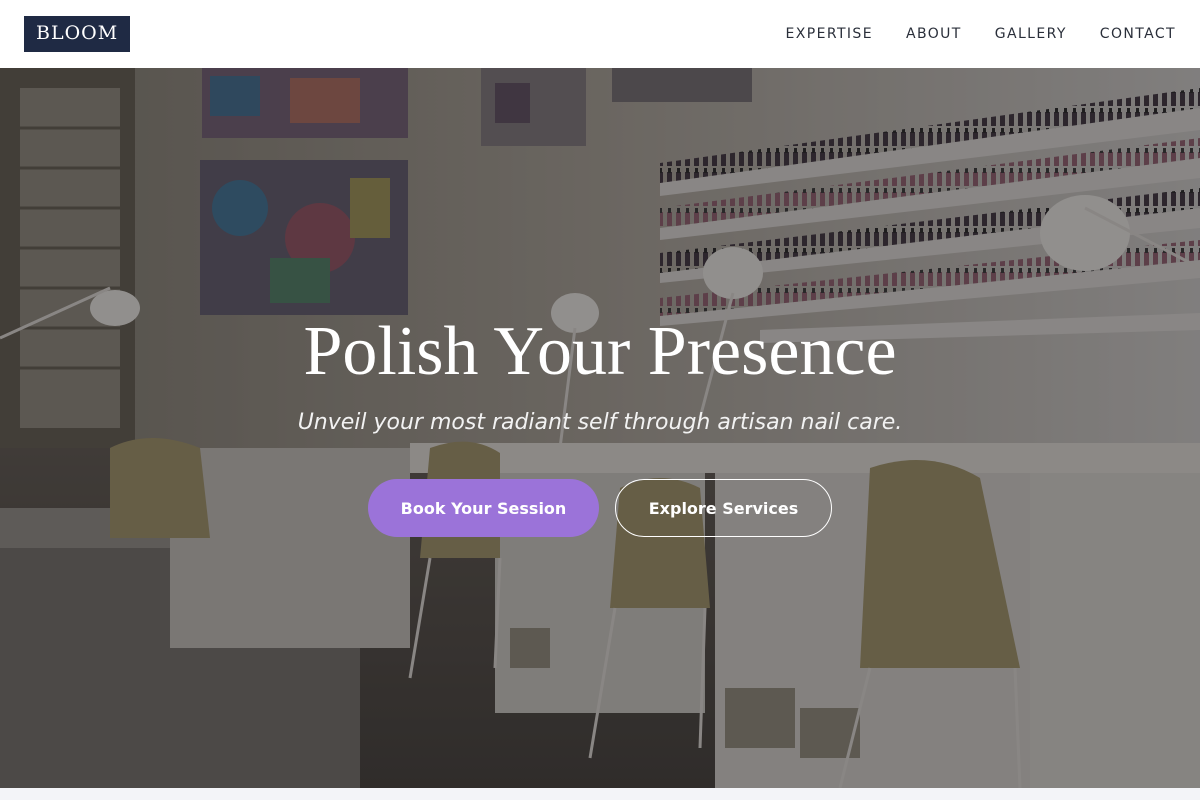 The height and width of the screenshot is (800, 1200). What do you see at coordinates (600, 34) in the screenshot?
I see `site-header: BLOOM EXPERTISE ABOUT GALLERY CONTACT` at bounding box center [600, 34].